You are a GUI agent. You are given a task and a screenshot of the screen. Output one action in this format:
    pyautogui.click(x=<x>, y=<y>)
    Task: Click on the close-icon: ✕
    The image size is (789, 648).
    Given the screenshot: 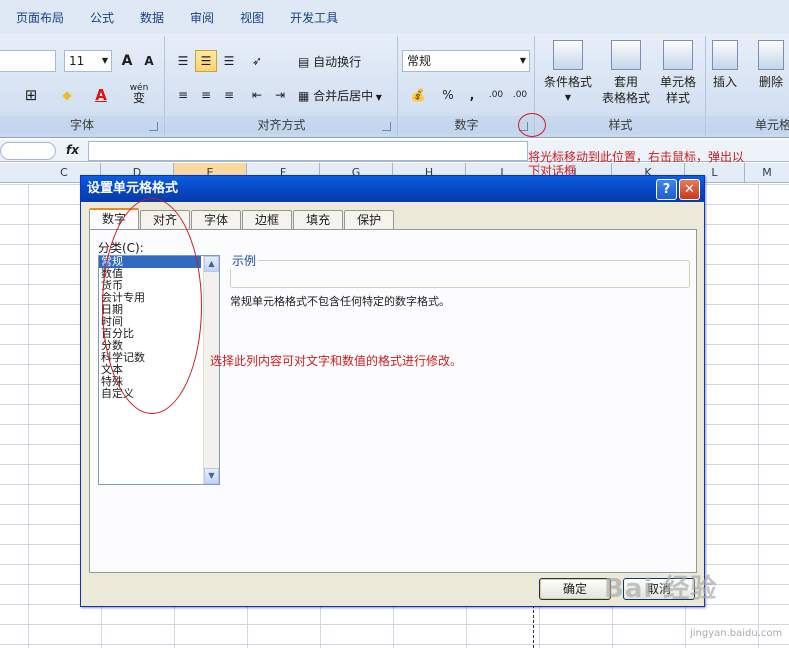 What is the action you would take?
    pyautogui.click(x=689, y=189)
    